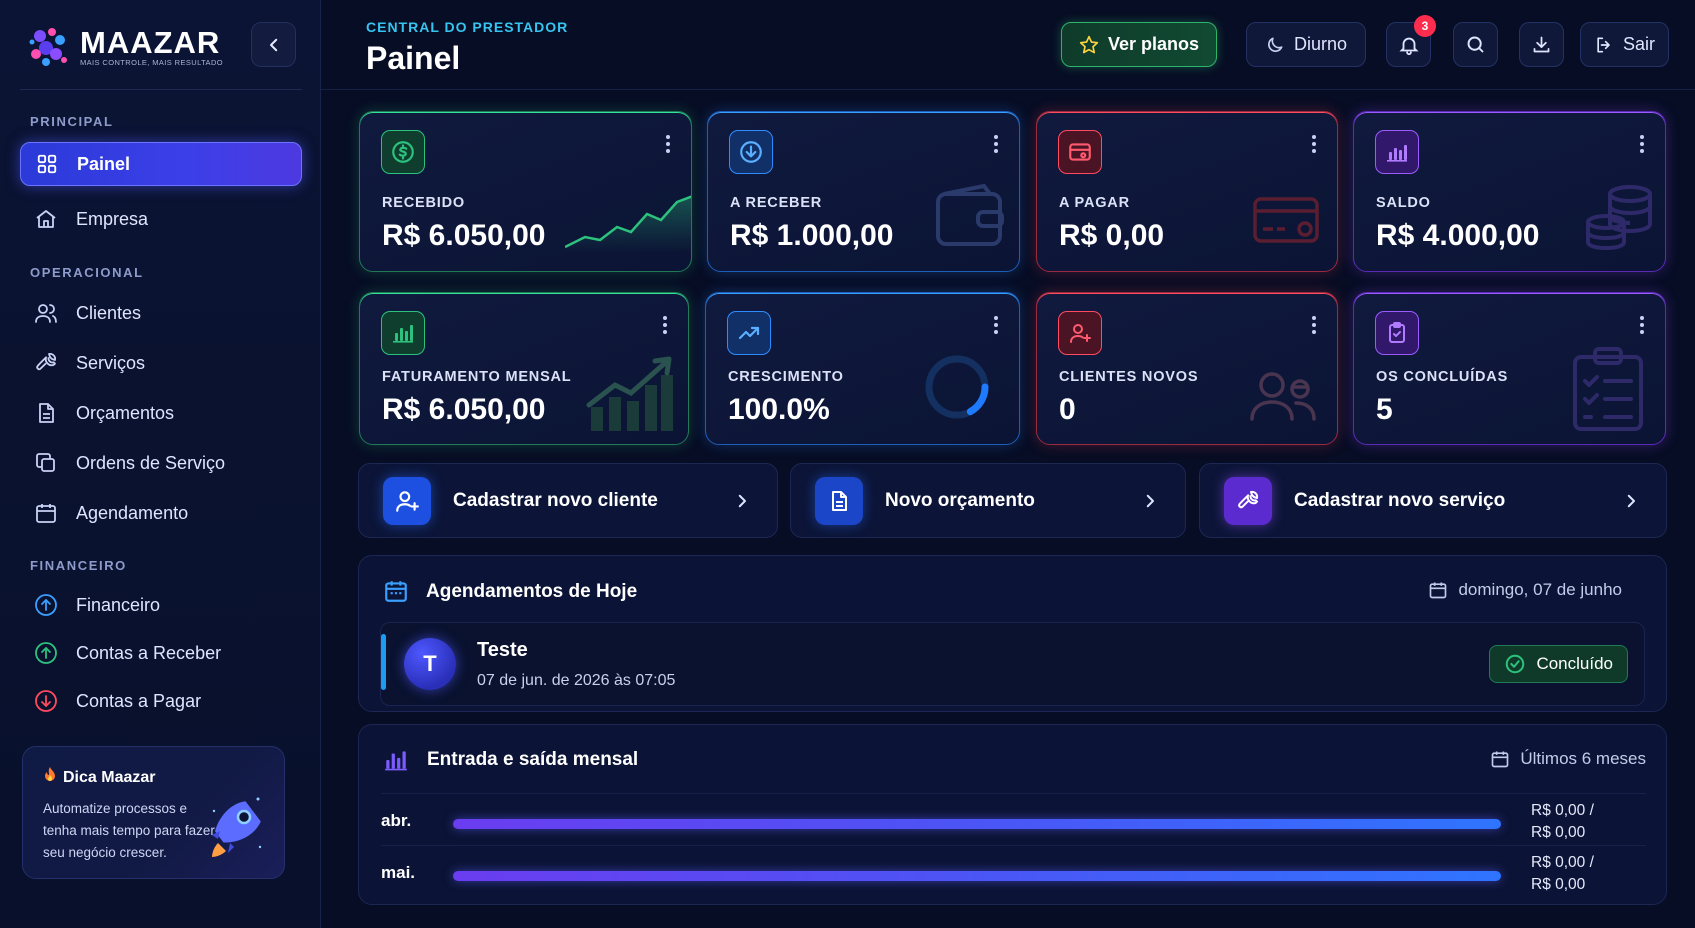 Image resolution: width=1695 pixels, height=928 pixels. What do you see at coordinates (46, 413) in the screenshot?
I see `document-icon` at bounding box center [46, 413].